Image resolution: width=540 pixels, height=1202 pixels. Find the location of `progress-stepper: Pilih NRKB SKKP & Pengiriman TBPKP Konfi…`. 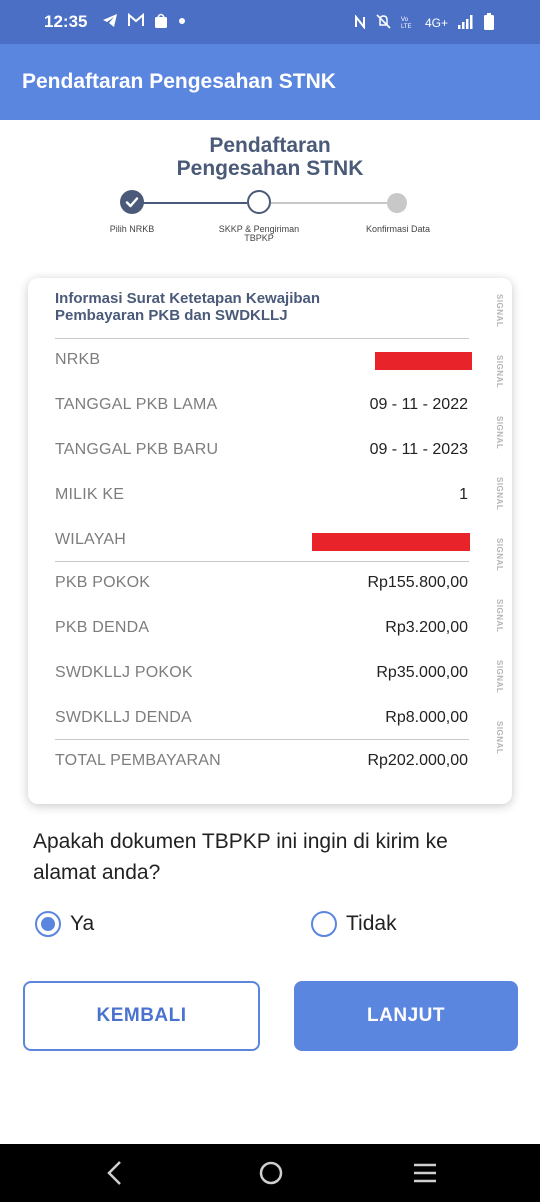

progress-stepper: Pilih NRKB SKKP & Pengiriman TBPKP Konfi… is located at coordinates (270, 220).